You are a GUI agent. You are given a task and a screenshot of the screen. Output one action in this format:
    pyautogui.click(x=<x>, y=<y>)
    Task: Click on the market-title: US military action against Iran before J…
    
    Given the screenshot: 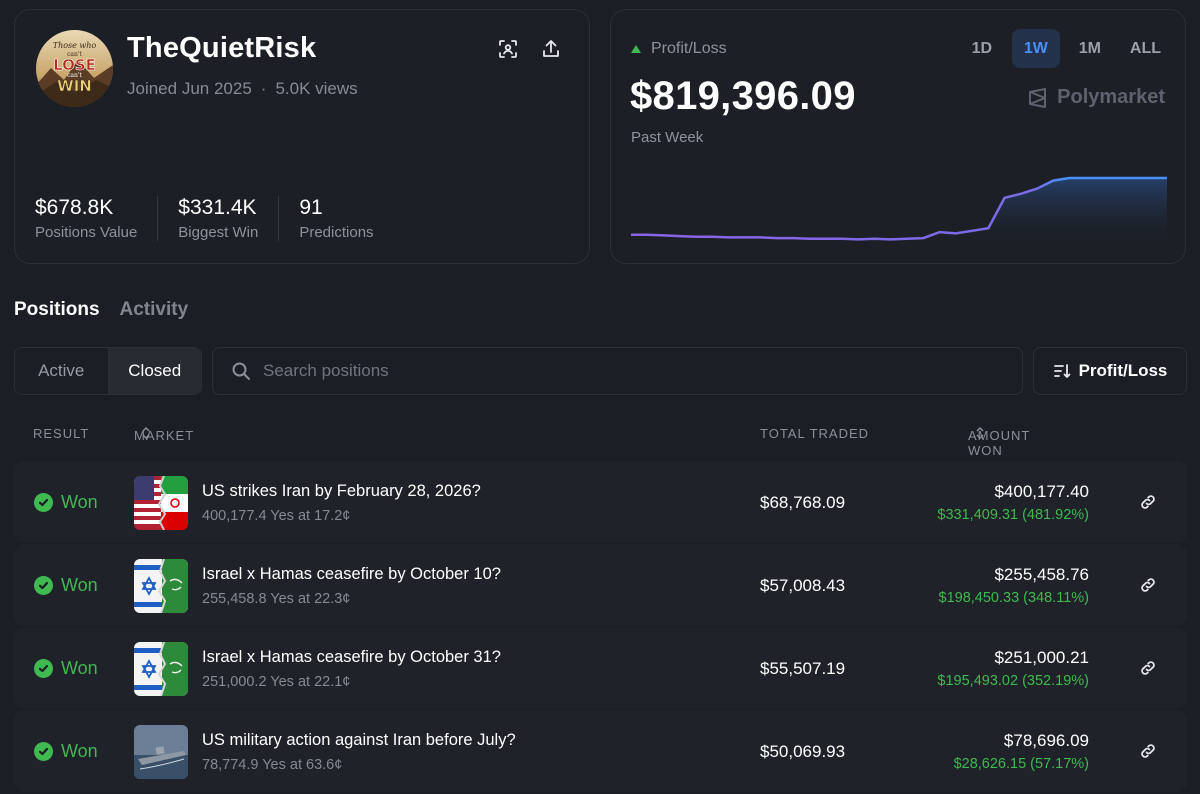 What is the action you would take?
    pyautogui.click(x=359, y=740)
    